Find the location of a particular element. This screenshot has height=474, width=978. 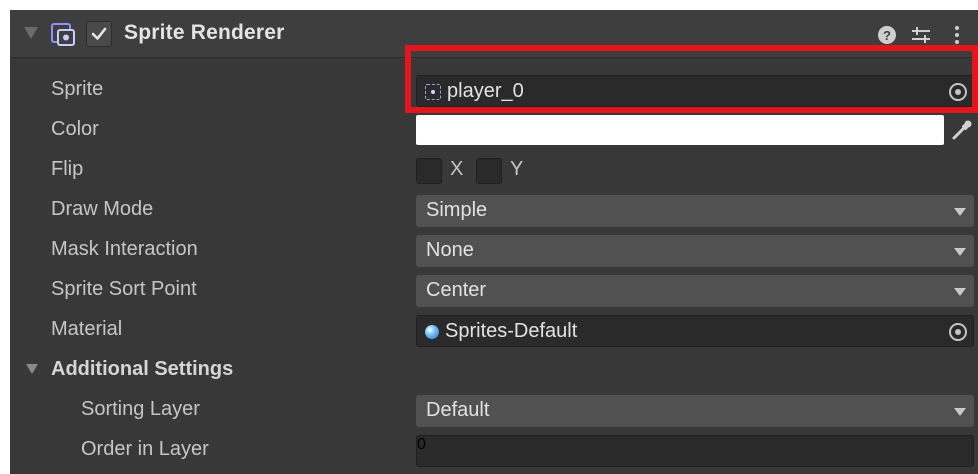

sorting-layer-dropdown: Default is located at coordinates (695, 411).